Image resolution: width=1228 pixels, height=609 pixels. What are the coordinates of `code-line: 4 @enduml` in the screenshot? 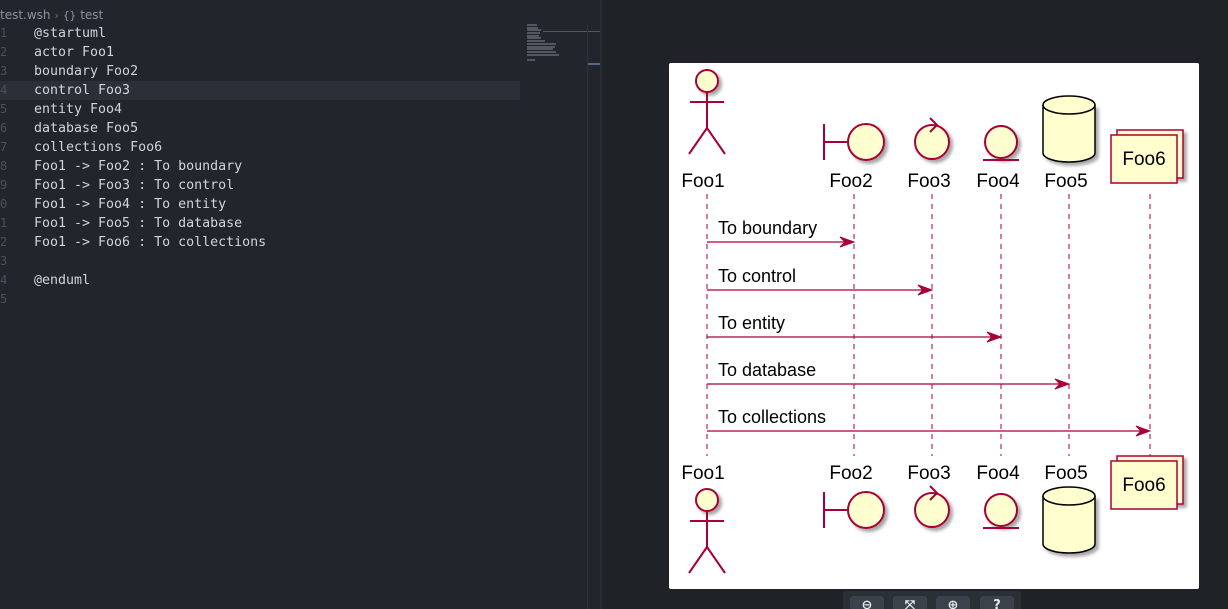 It's located at (260, 280).